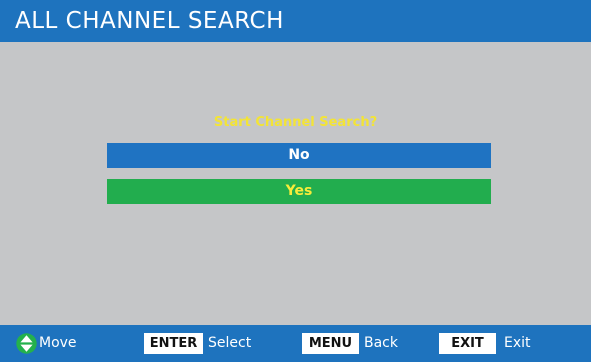 This screenshot has width=591, height=362. What do you see at coordinates (230, 343) in the screenshot?
I see `select-hint-label: Select` at bounding box center [230, 343].